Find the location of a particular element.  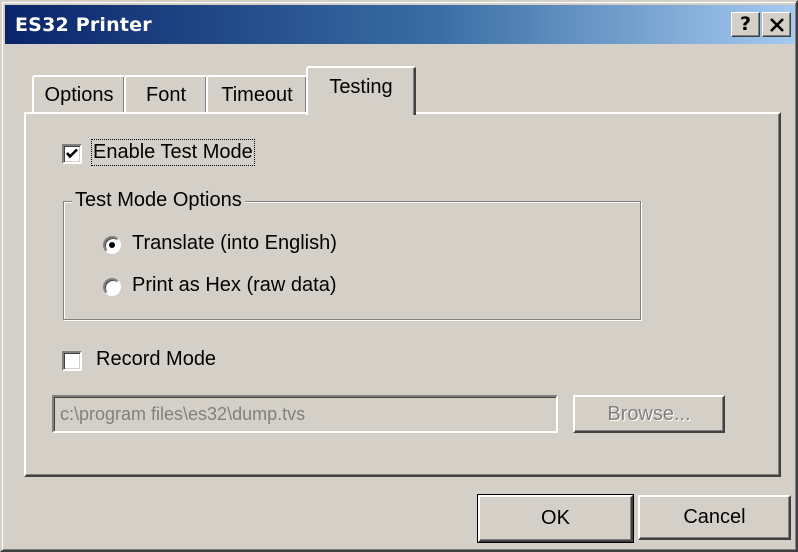

test-mode-options-title: Test Mode Options is located at coordinates (158, 200).